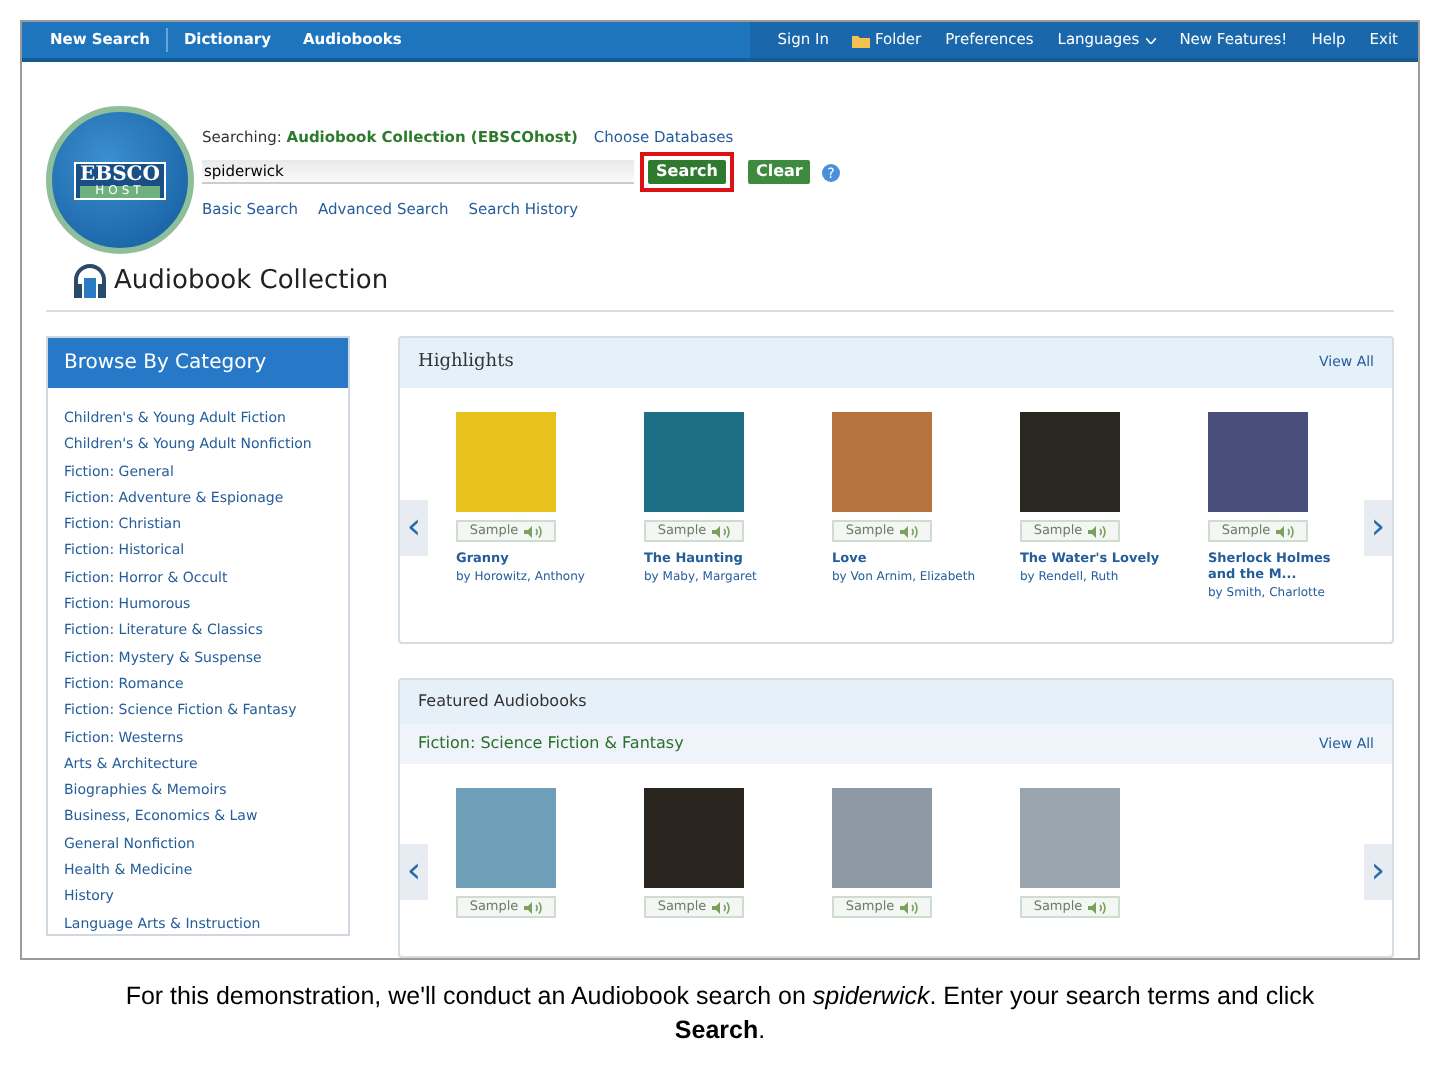  I want to click on caption: For this demonstration, we'll conduct an Audiobook search on spiderwick. Enter your search terms and click Search., so click(720, 1014).